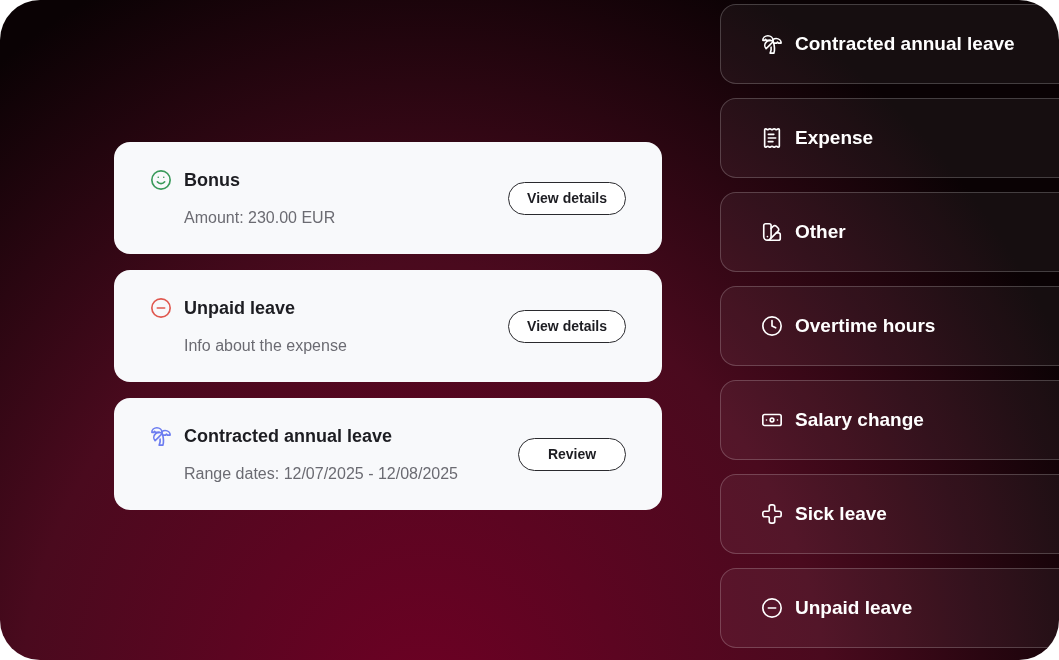  Describe the element at coordinates (161, 179) in the screenshot. I see `smile-icon` at that location.